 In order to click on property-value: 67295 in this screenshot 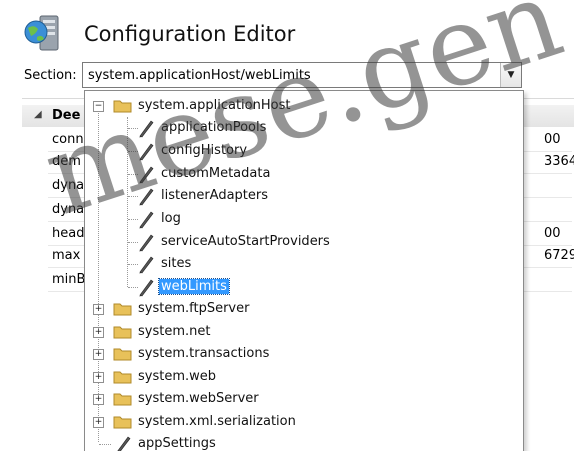, I will do `click(559, 255)`.